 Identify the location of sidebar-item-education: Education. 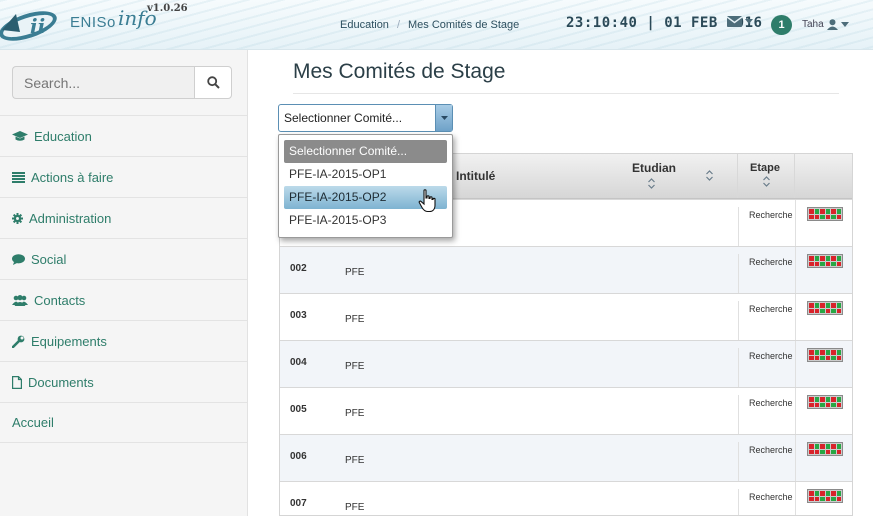
(123, 135).